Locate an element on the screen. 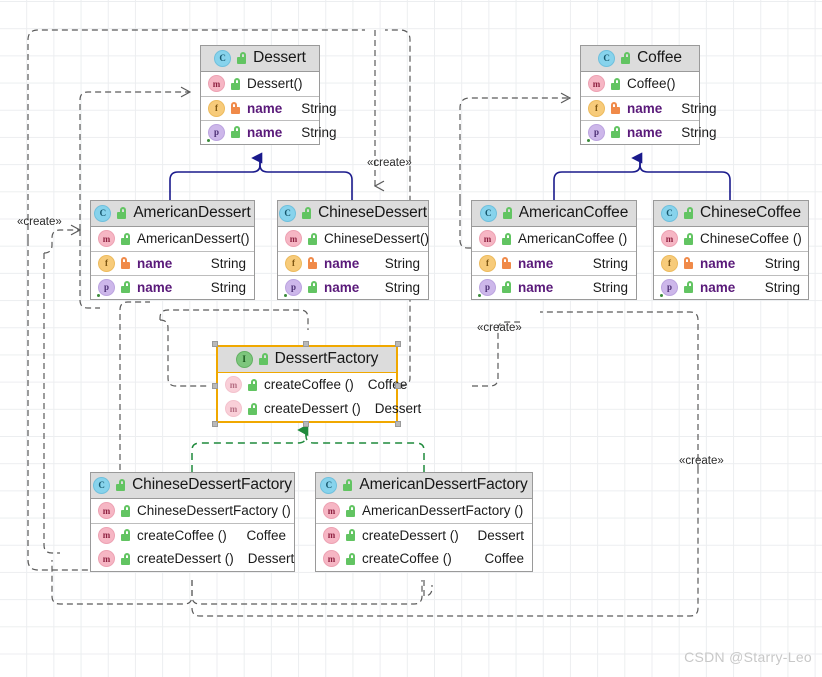  member-name: createCoffee () is located at coordinates (182, 535).